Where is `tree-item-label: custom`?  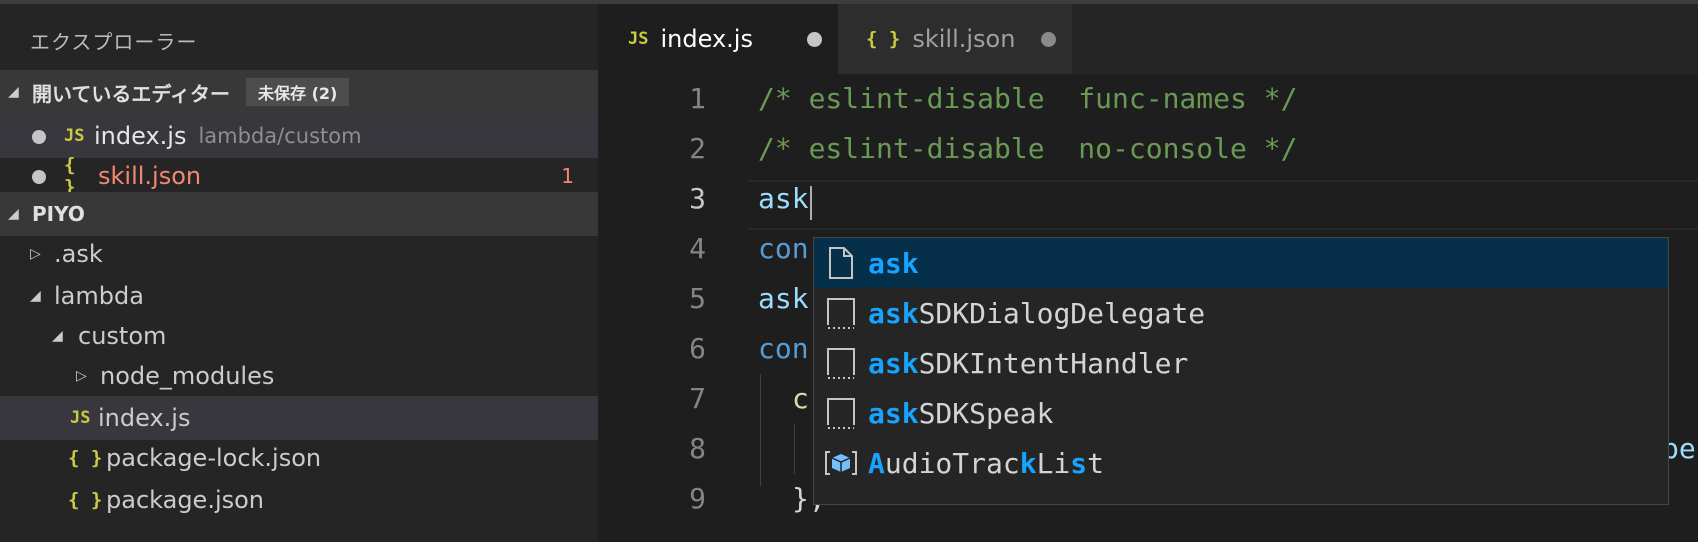
tree-item-label: custom is located at coordinates (122, 336).